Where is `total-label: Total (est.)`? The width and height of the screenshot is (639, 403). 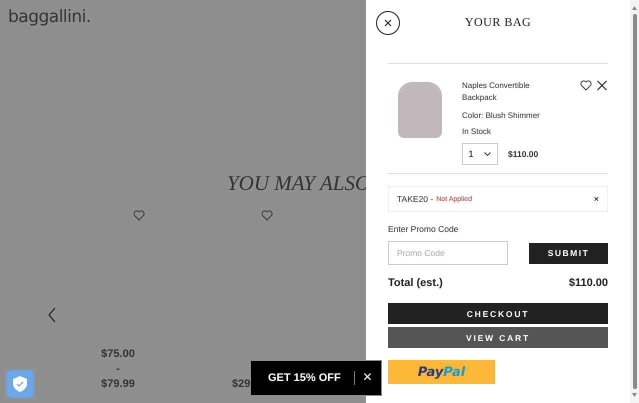
total-label: Total (est.) is located at coordinates (415, 283).